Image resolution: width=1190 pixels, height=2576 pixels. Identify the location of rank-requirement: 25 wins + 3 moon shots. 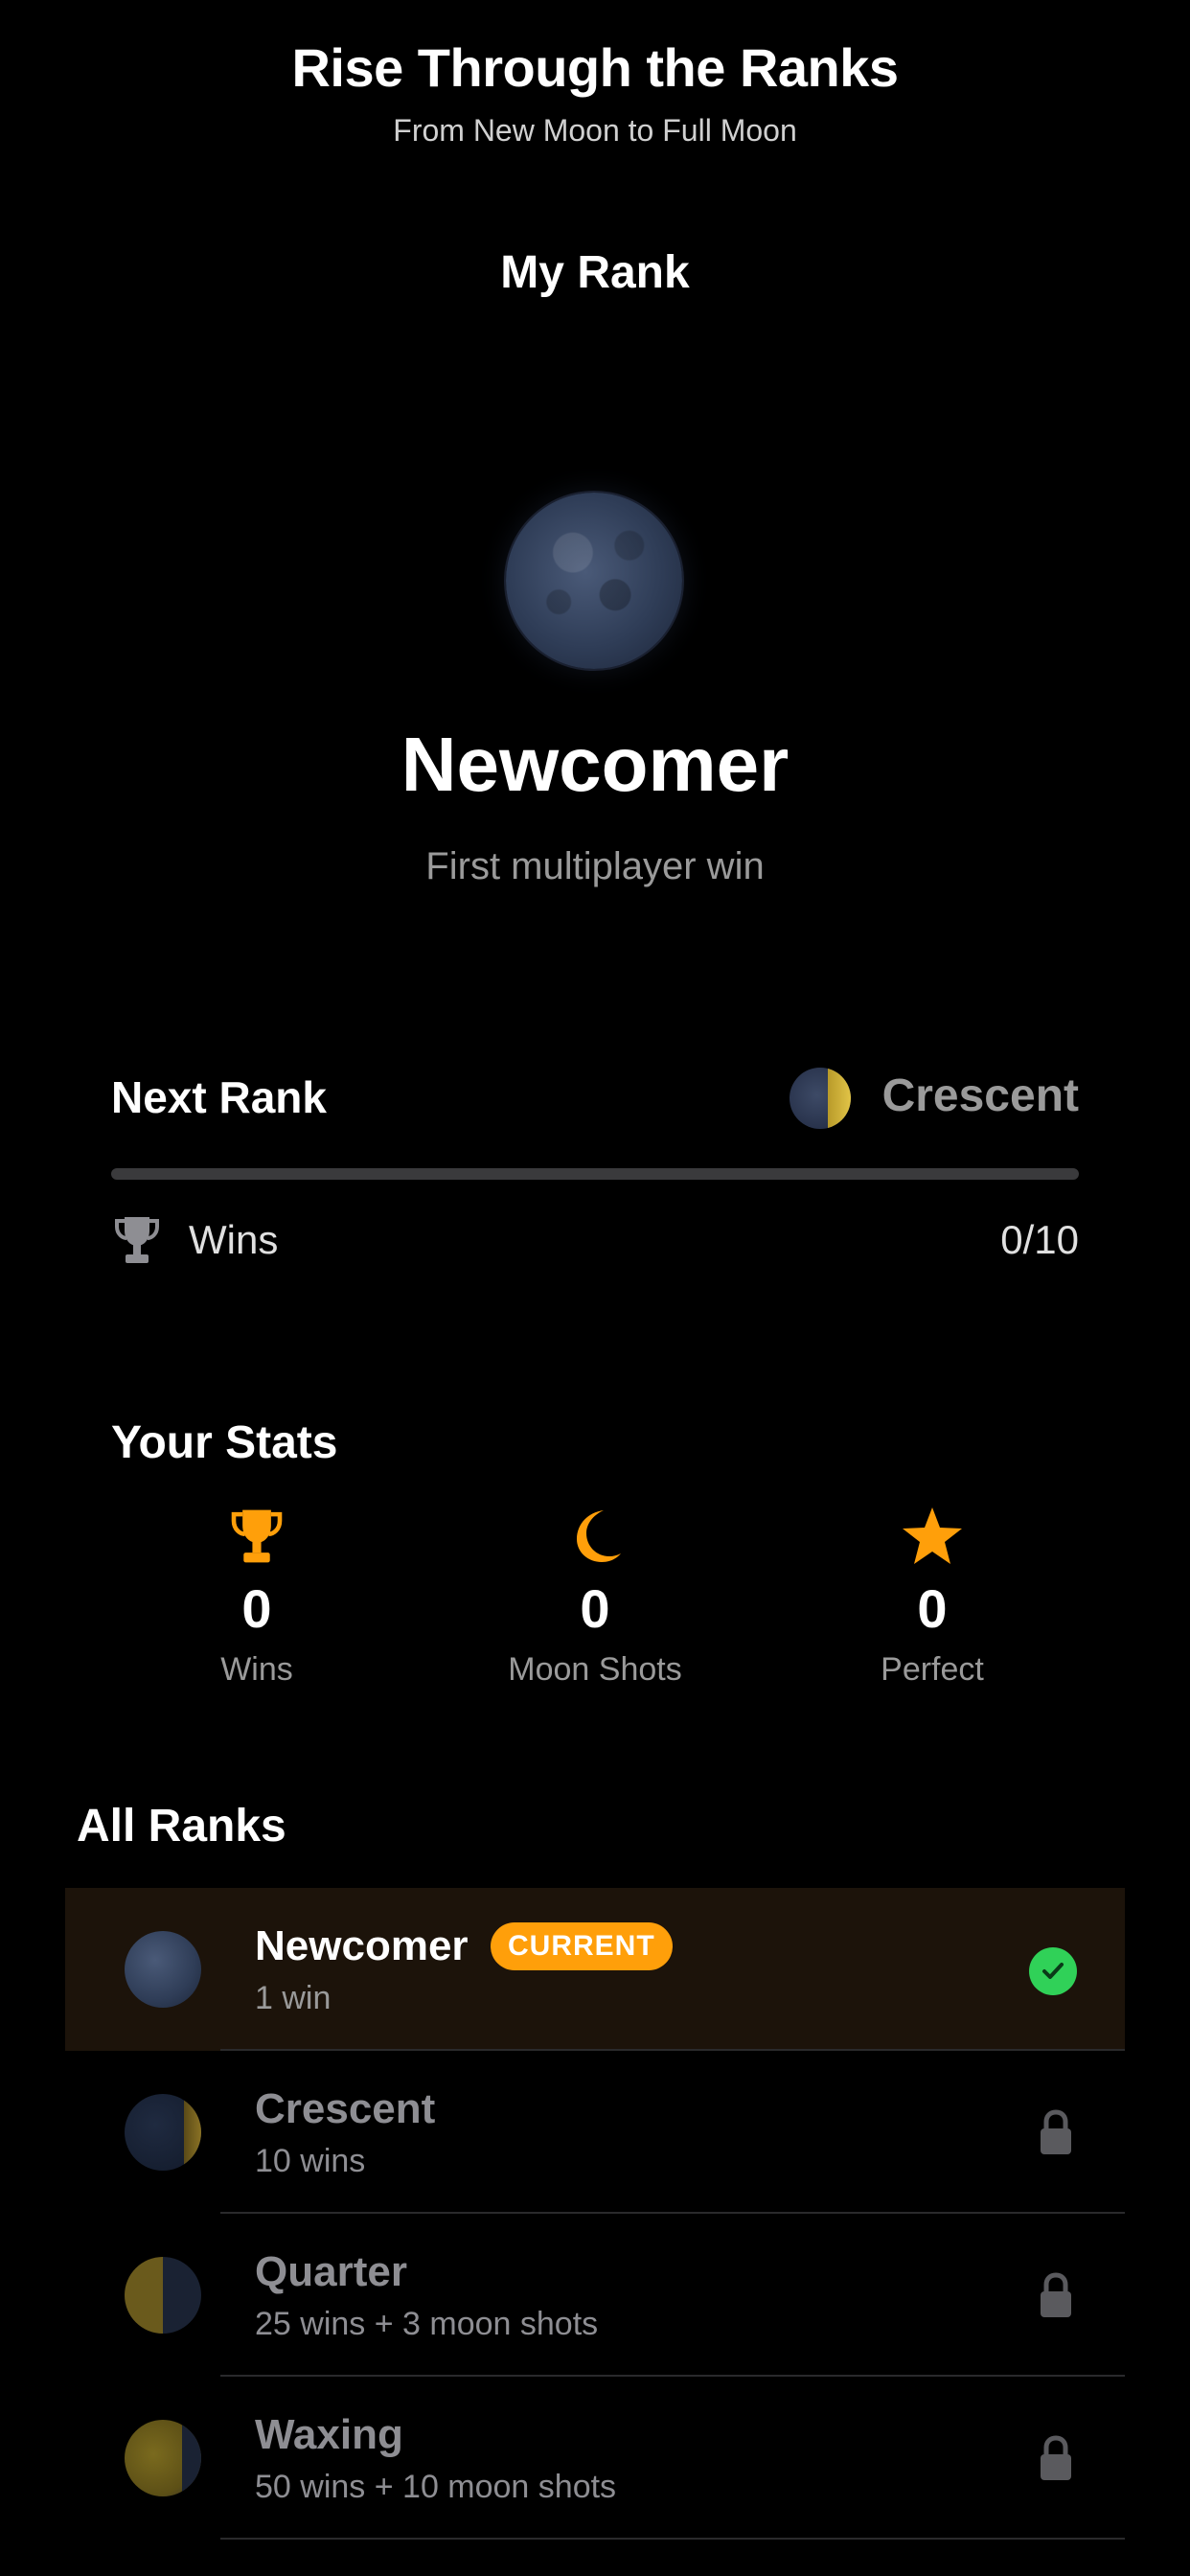
(427, 2324).